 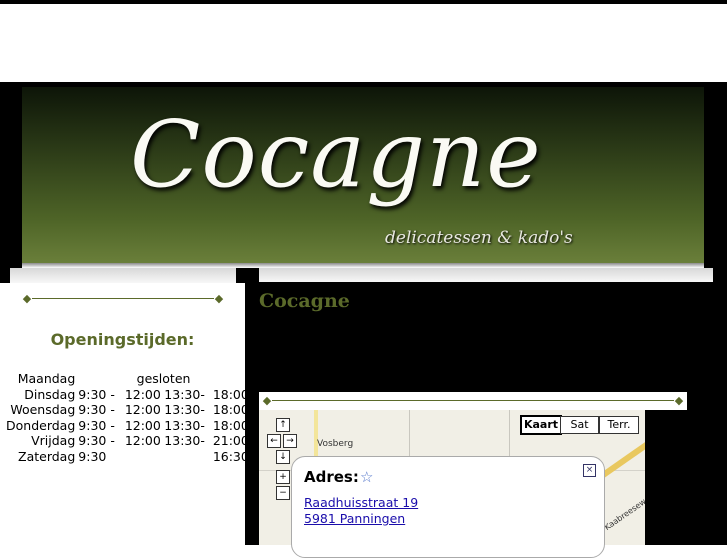 I want to click on hours-row: Woensdag 9:30 - 12:00 13:30- 18:00, so click(x=127, y=410).